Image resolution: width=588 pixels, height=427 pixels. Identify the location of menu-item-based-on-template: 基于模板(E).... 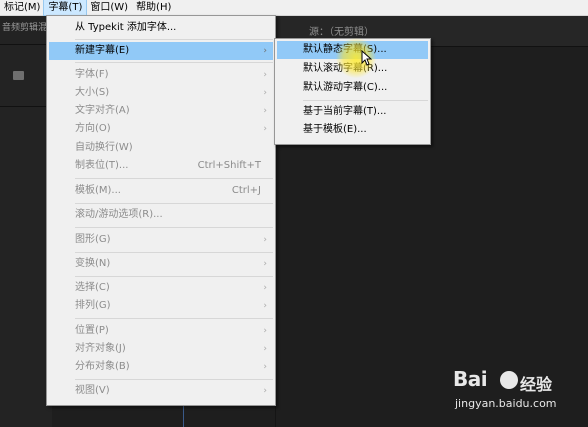
(352, 130).